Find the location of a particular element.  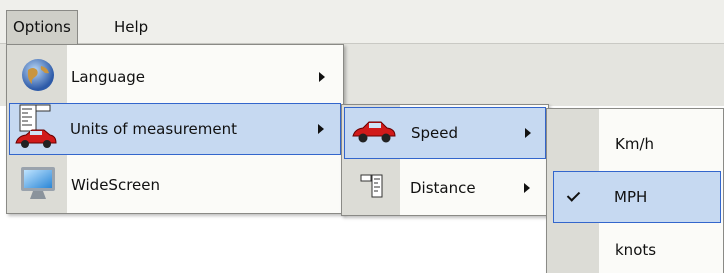

help-menu: Help is located at coordinates (131, 27).